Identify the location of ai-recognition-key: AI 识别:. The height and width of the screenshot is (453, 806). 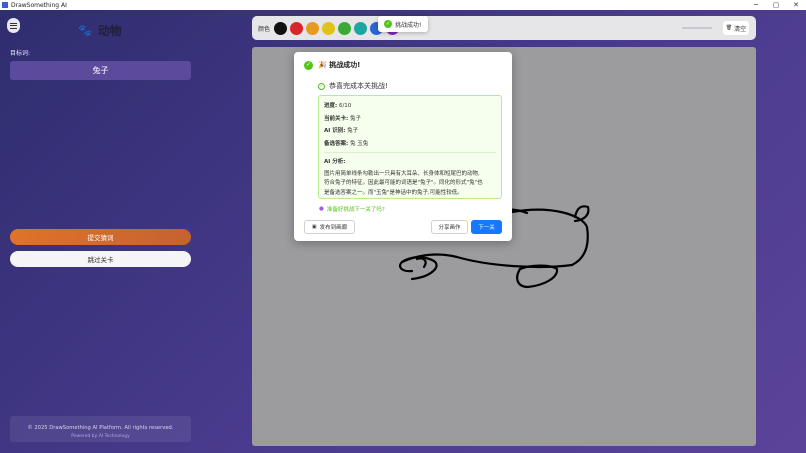
(335, 131).